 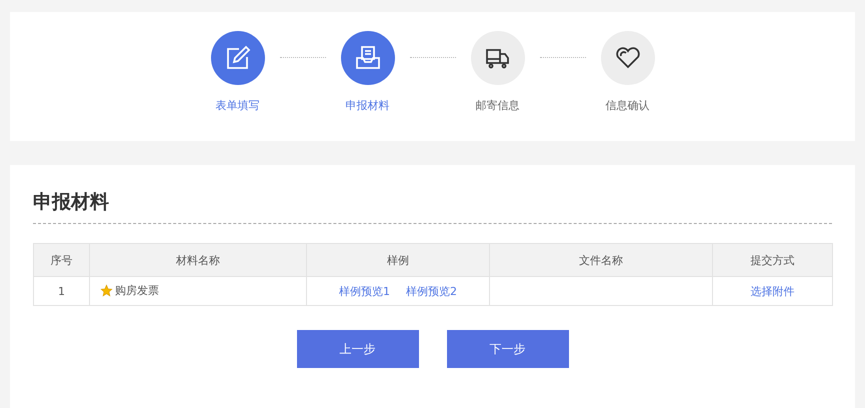 What do you see at coordinates (198, 260) in the screenshot?
I see `column-header: 材料名称` at bounding box center [198, 260].